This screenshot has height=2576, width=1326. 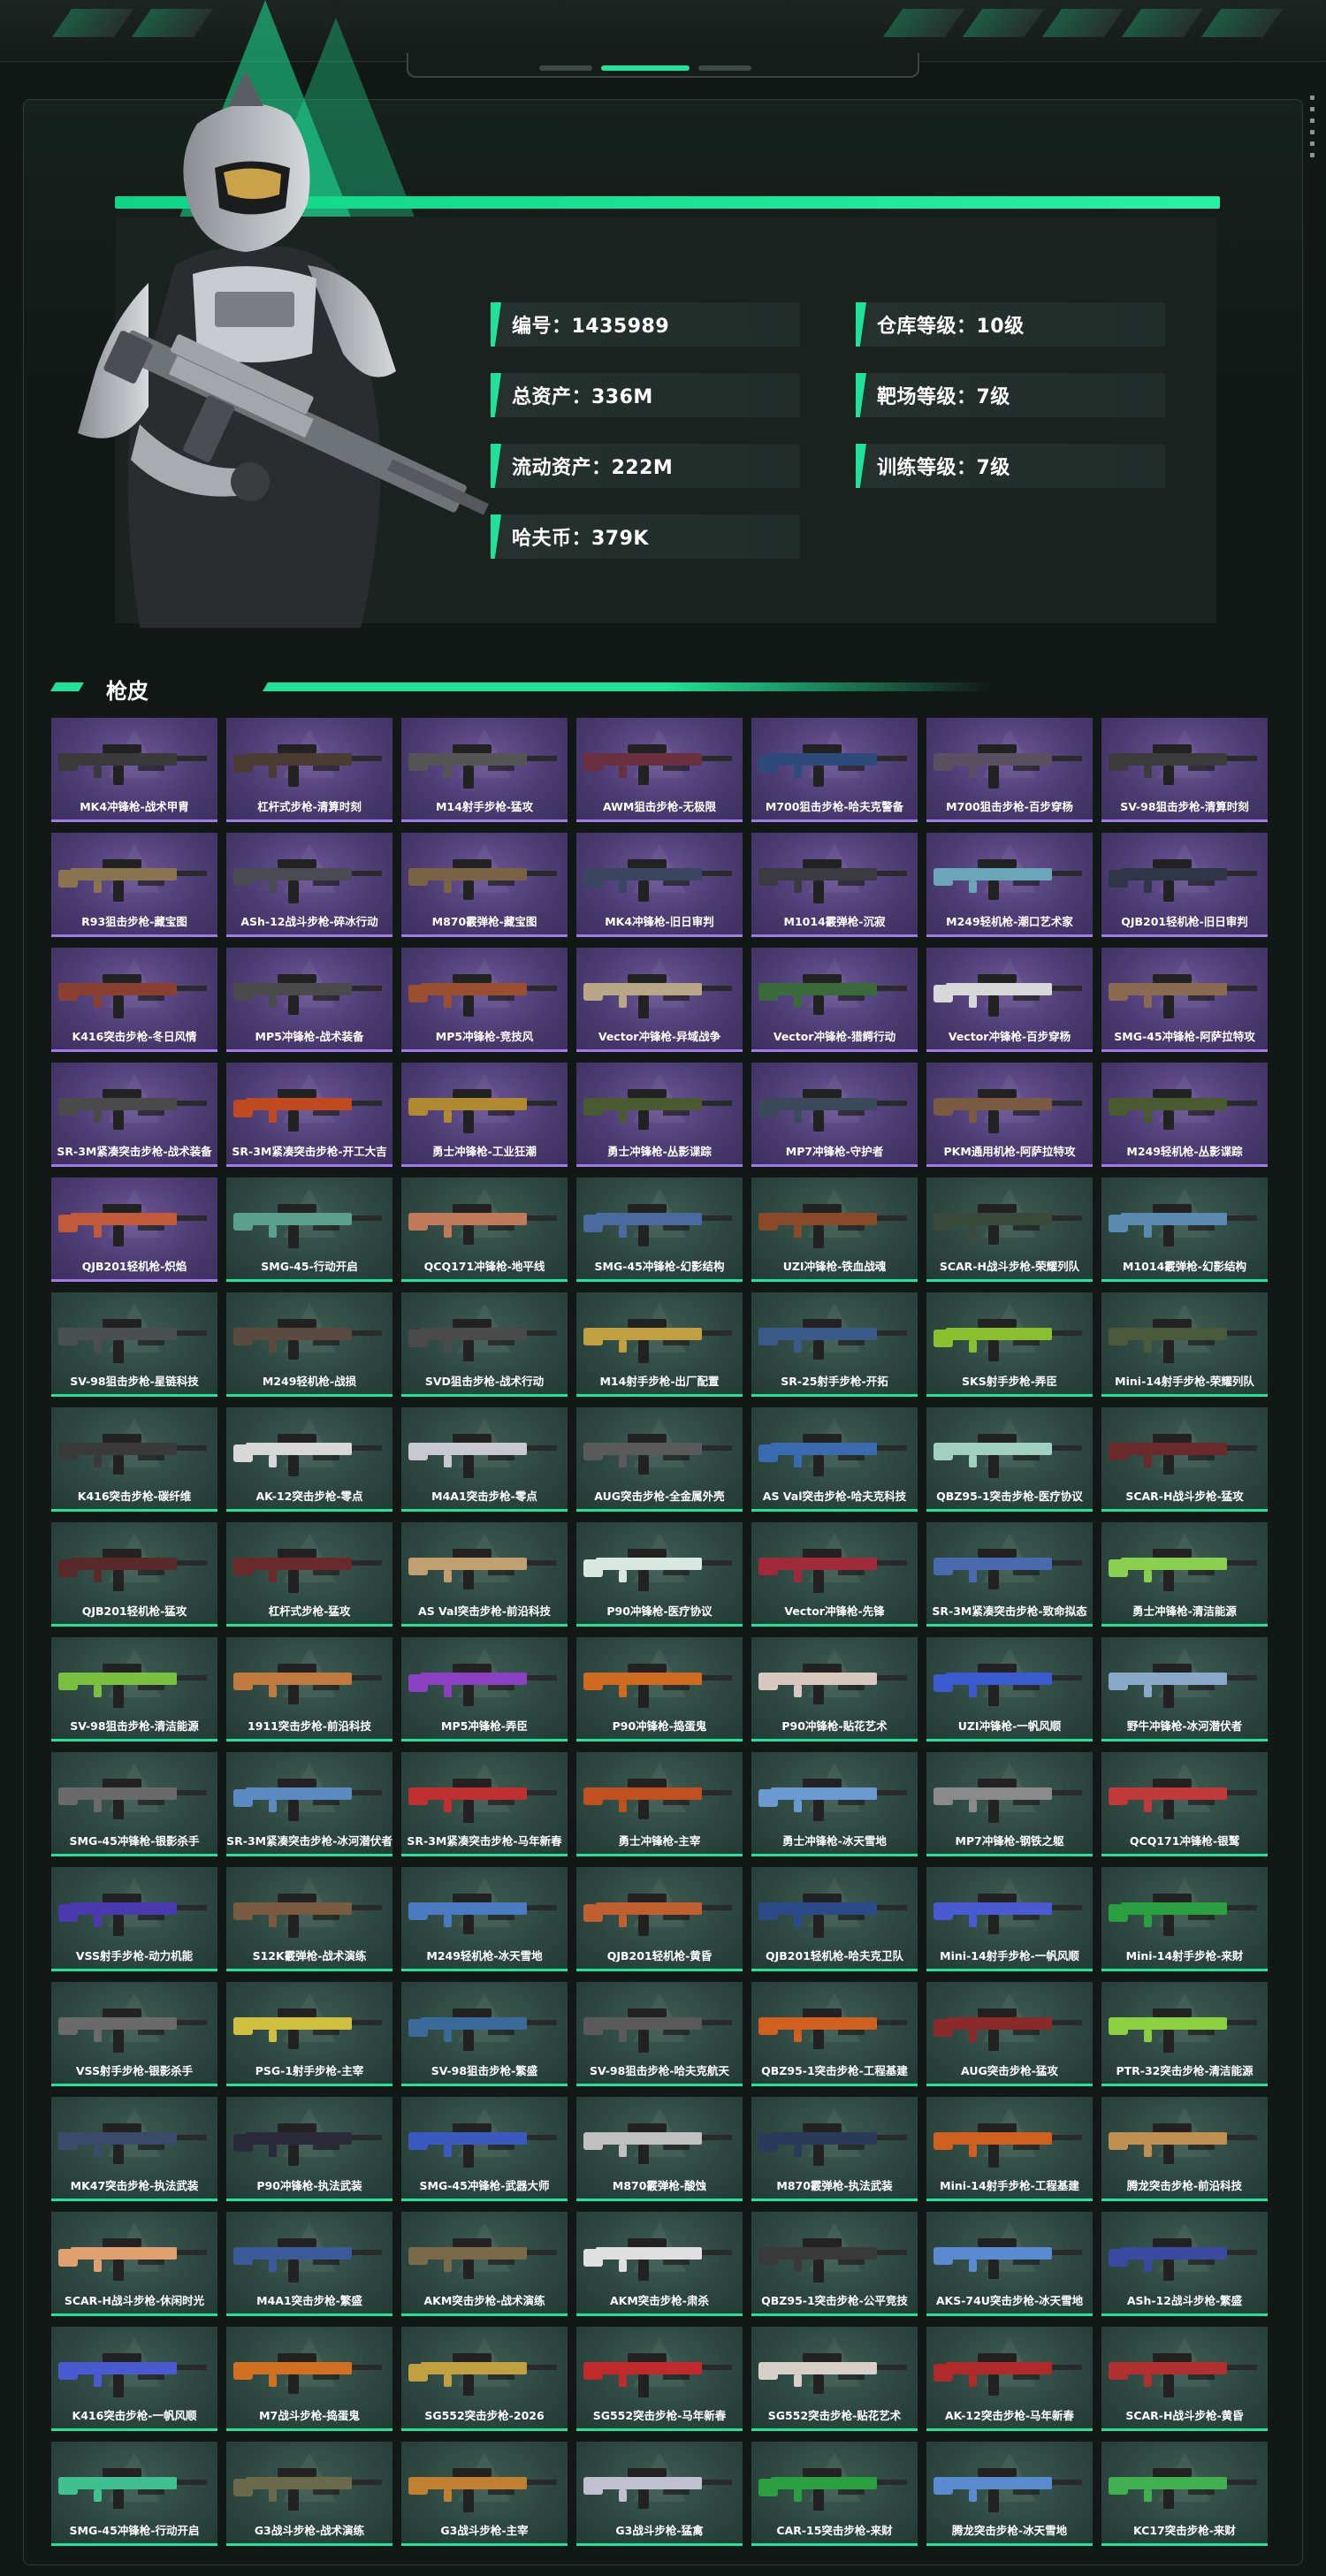 What do you see at coordinates (1184, 885) in the screenshot?
I see `skin-card: QJB201轻机枪-旧日审判` at bounding box center [1184, 885].